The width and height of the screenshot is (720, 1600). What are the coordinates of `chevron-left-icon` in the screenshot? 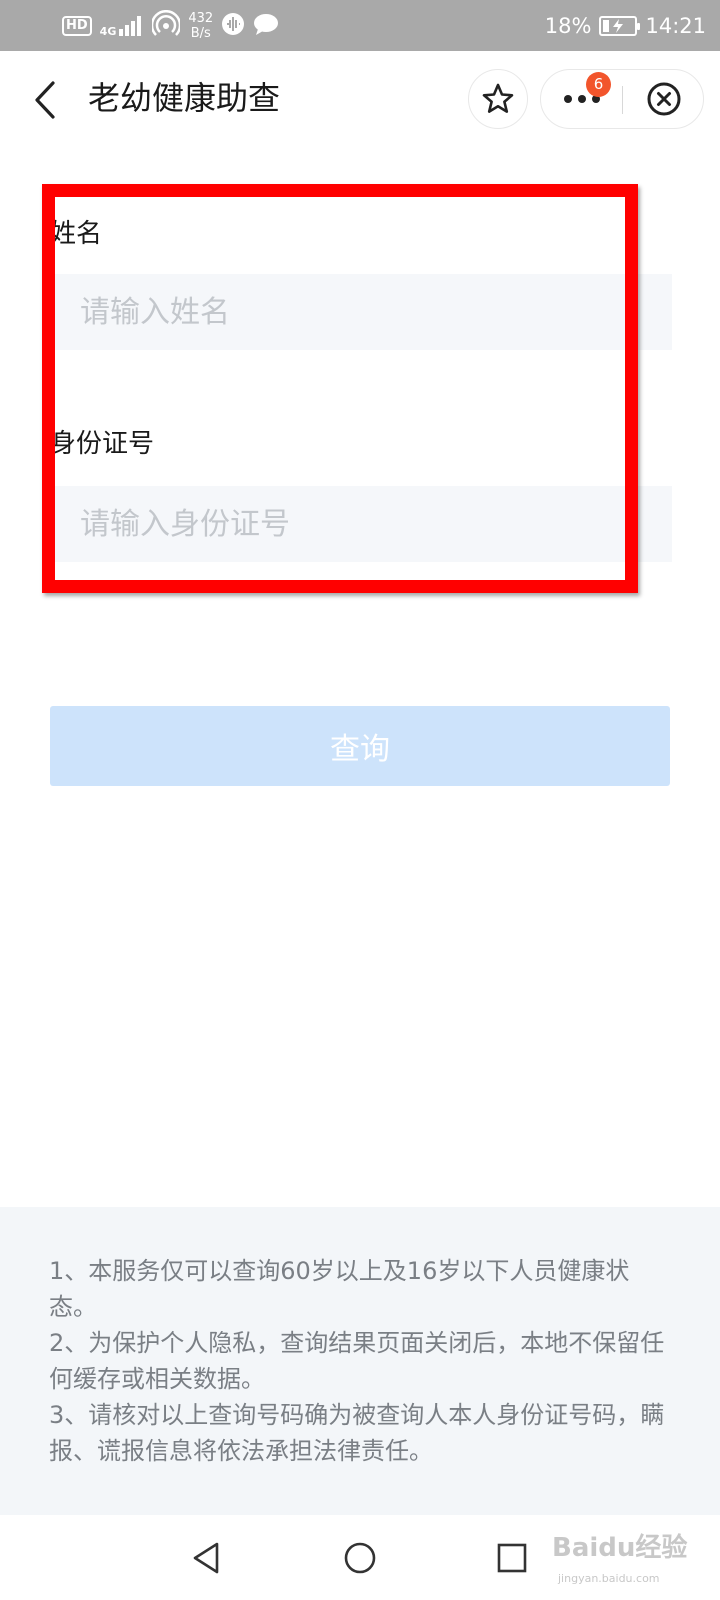 It's located at (45, 100).